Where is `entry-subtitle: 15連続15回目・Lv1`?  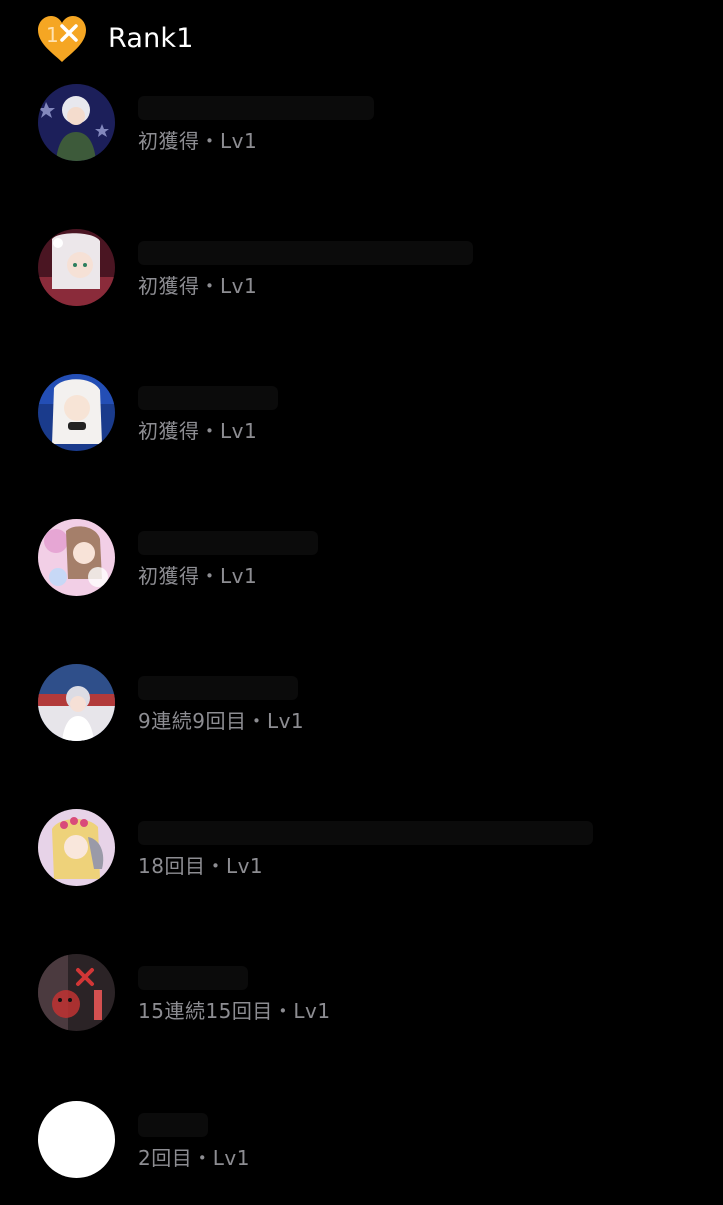 entry-subtitle: 15連続15回目・Lv1 is located at coordinates (234, 1011).